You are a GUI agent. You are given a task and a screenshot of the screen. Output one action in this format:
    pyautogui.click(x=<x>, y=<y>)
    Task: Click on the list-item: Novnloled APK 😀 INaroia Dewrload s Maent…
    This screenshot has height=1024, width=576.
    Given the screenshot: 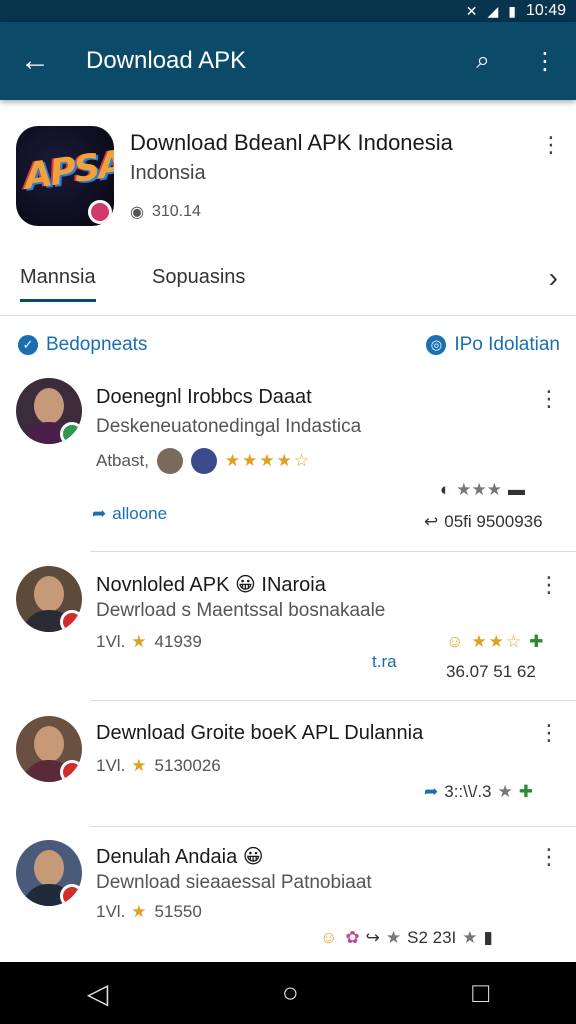 What is the action you would take?
    pyautogui.click(x=288, y=628)
    